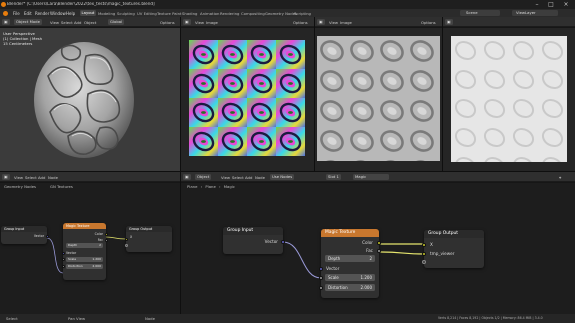  I want to click on node-left-menu-view: View, so click(18, 177).